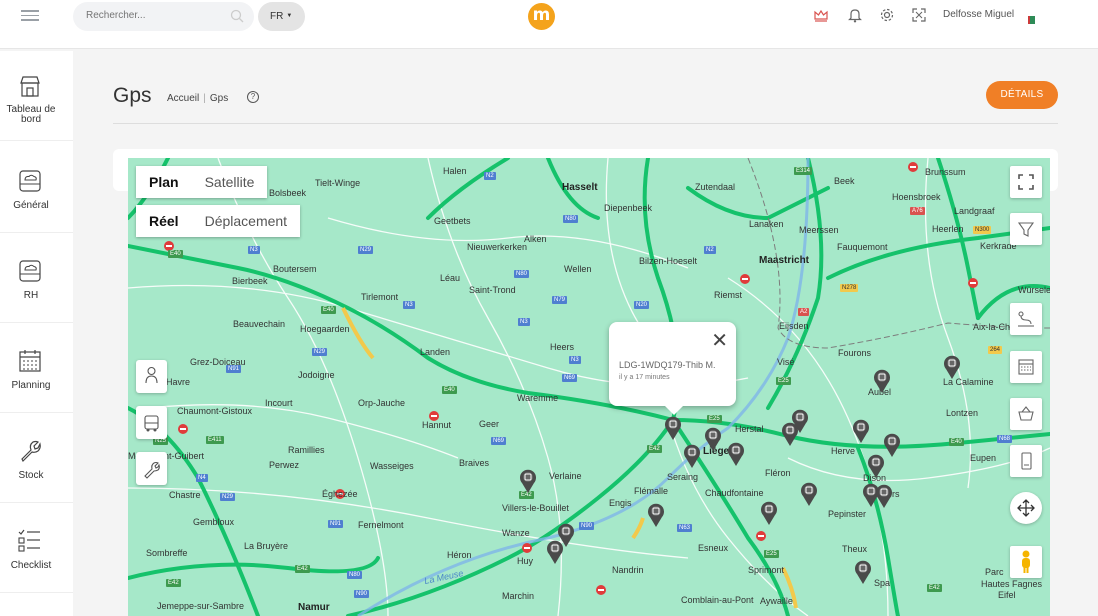 Image resolution: width=1098 pixels, height=616 pixels. I want to click on app-logo: m, so click(541, 16).